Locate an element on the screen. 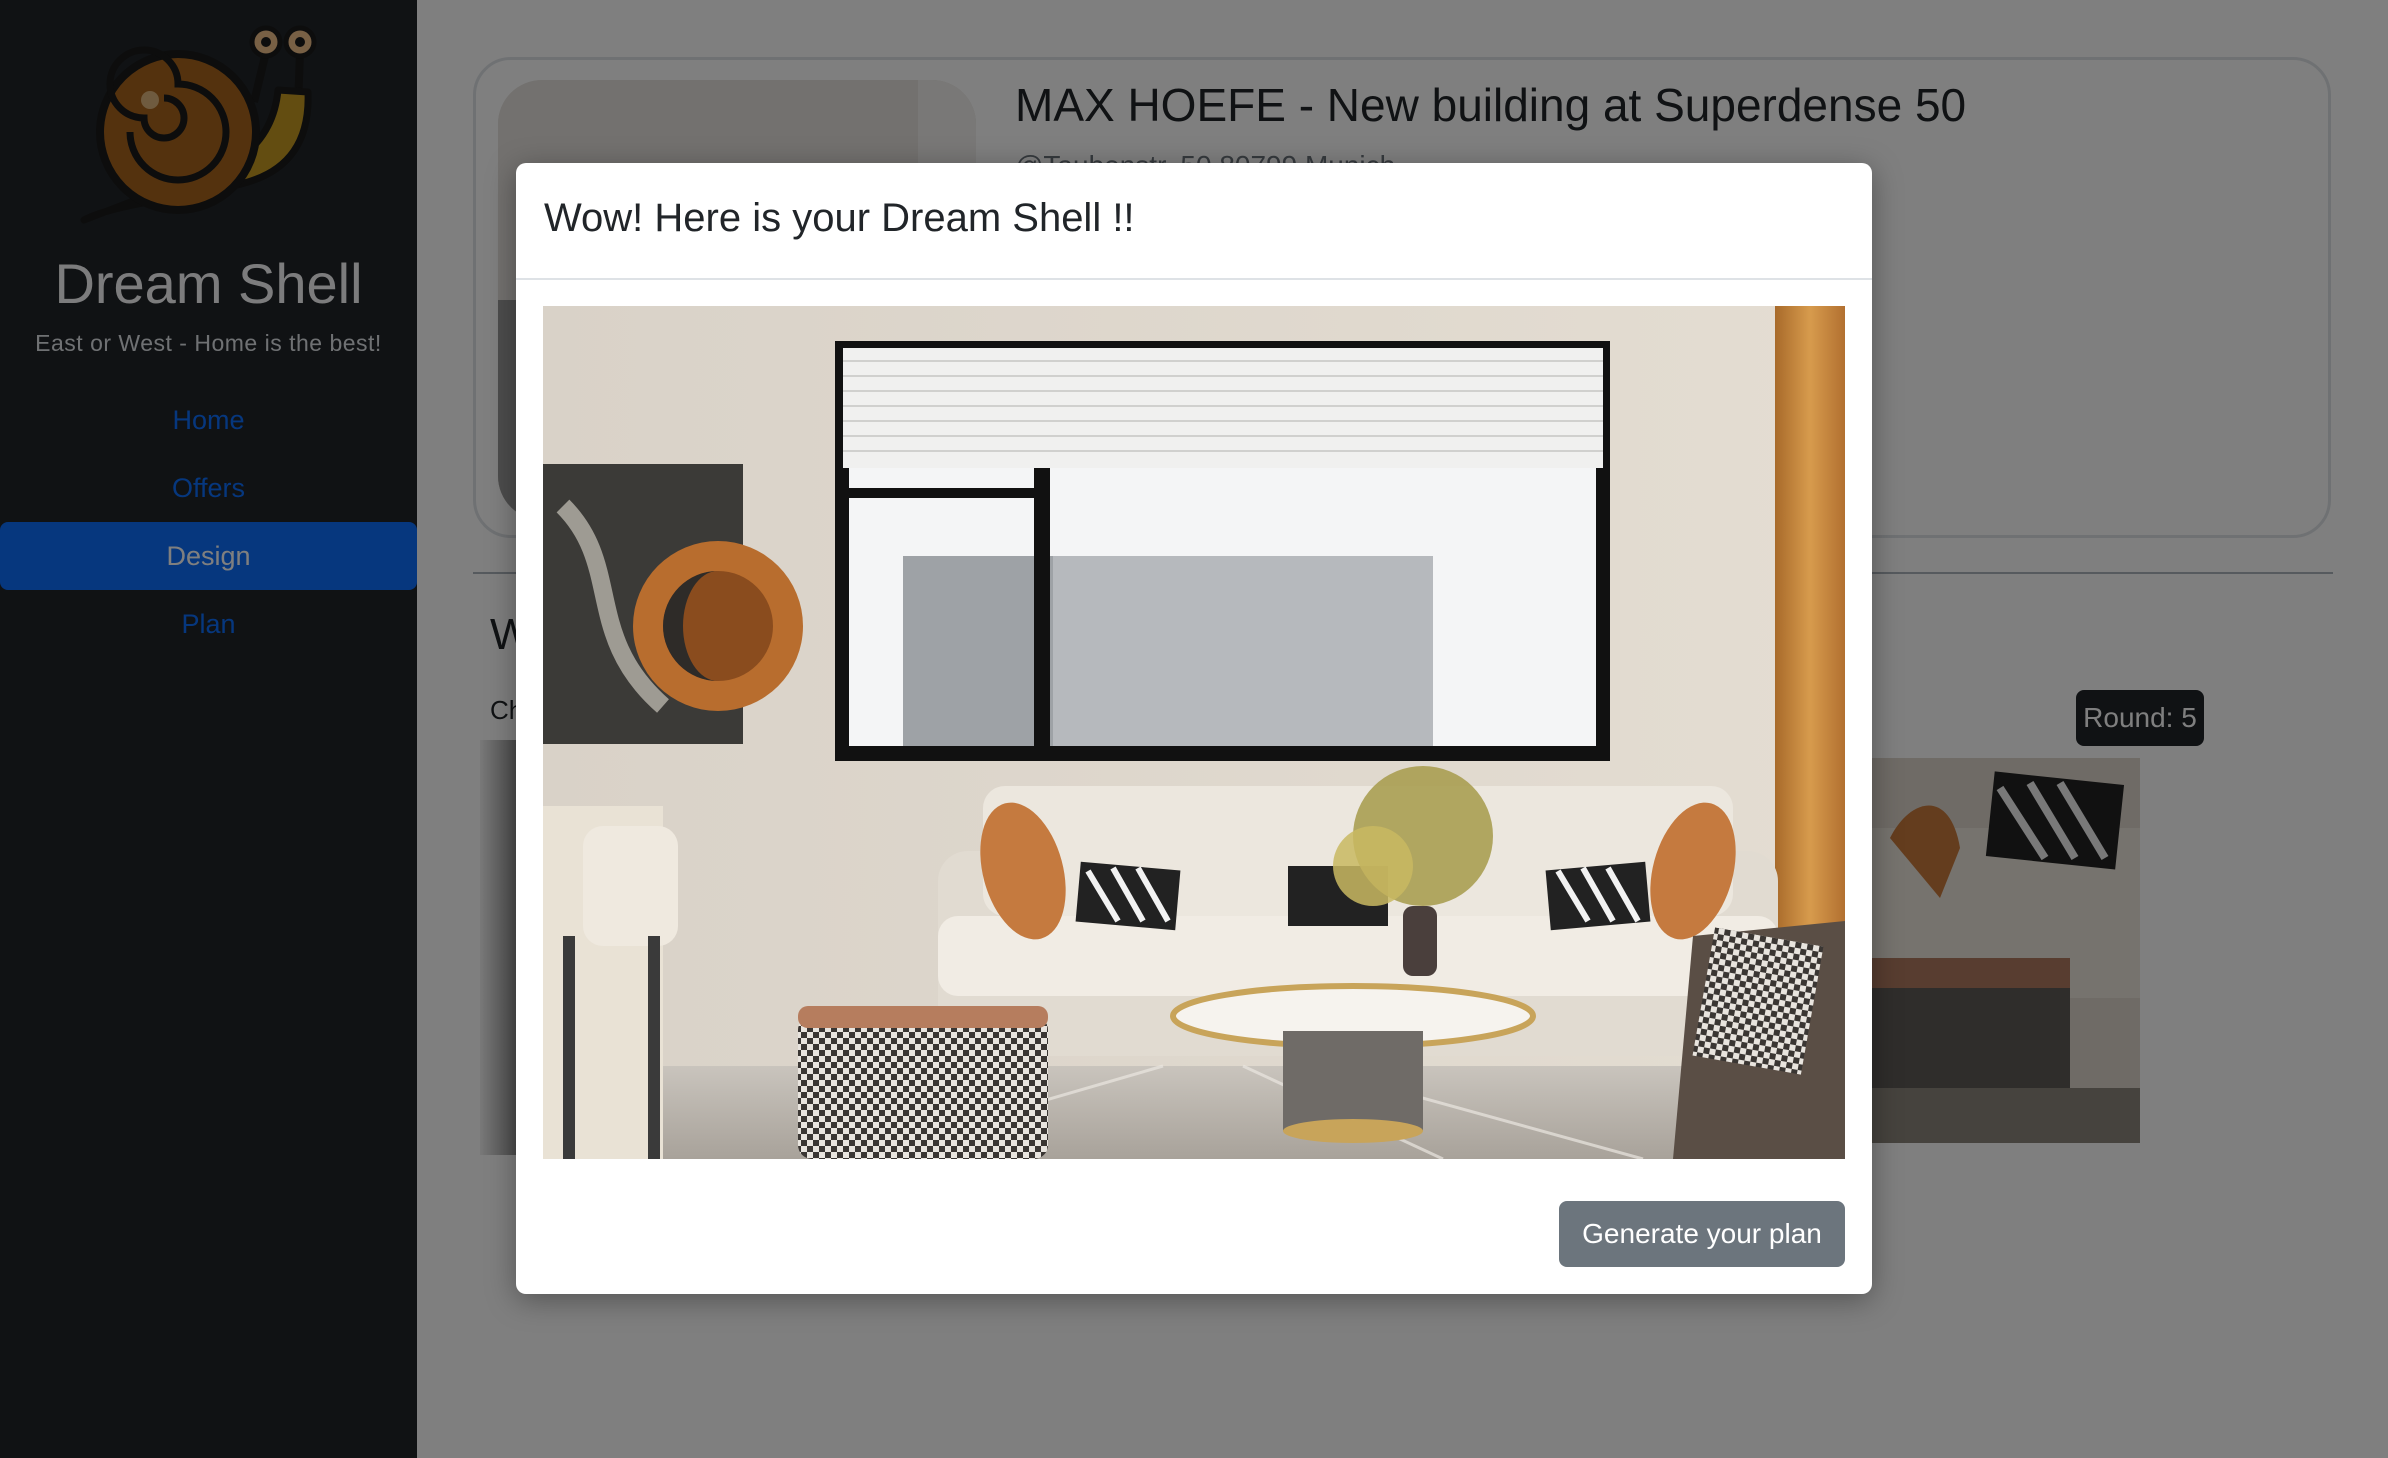  modal-title: Wow! Here is your Dream Shell !! is located at coordinates (839, 218).